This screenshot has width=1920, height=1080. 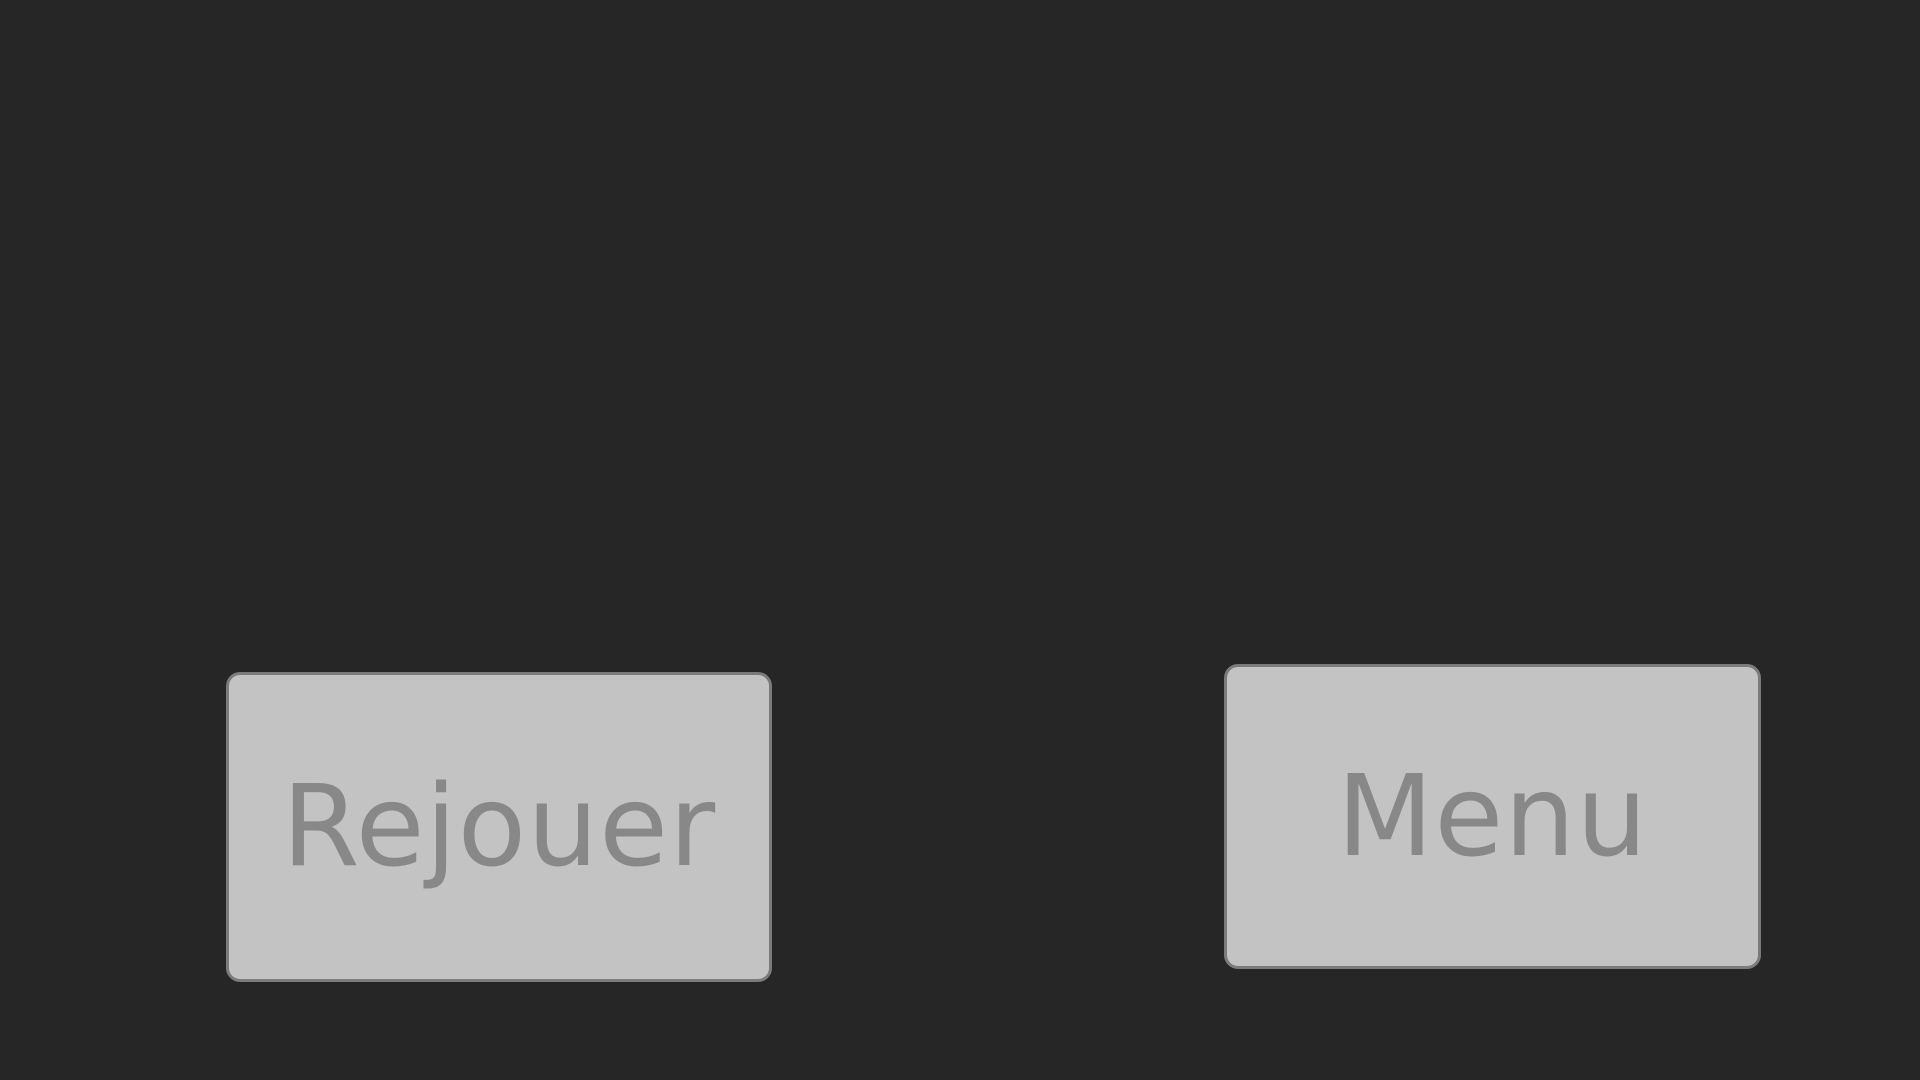 I want to click on replay-button: Rejouer, so click(x=499, y=827).